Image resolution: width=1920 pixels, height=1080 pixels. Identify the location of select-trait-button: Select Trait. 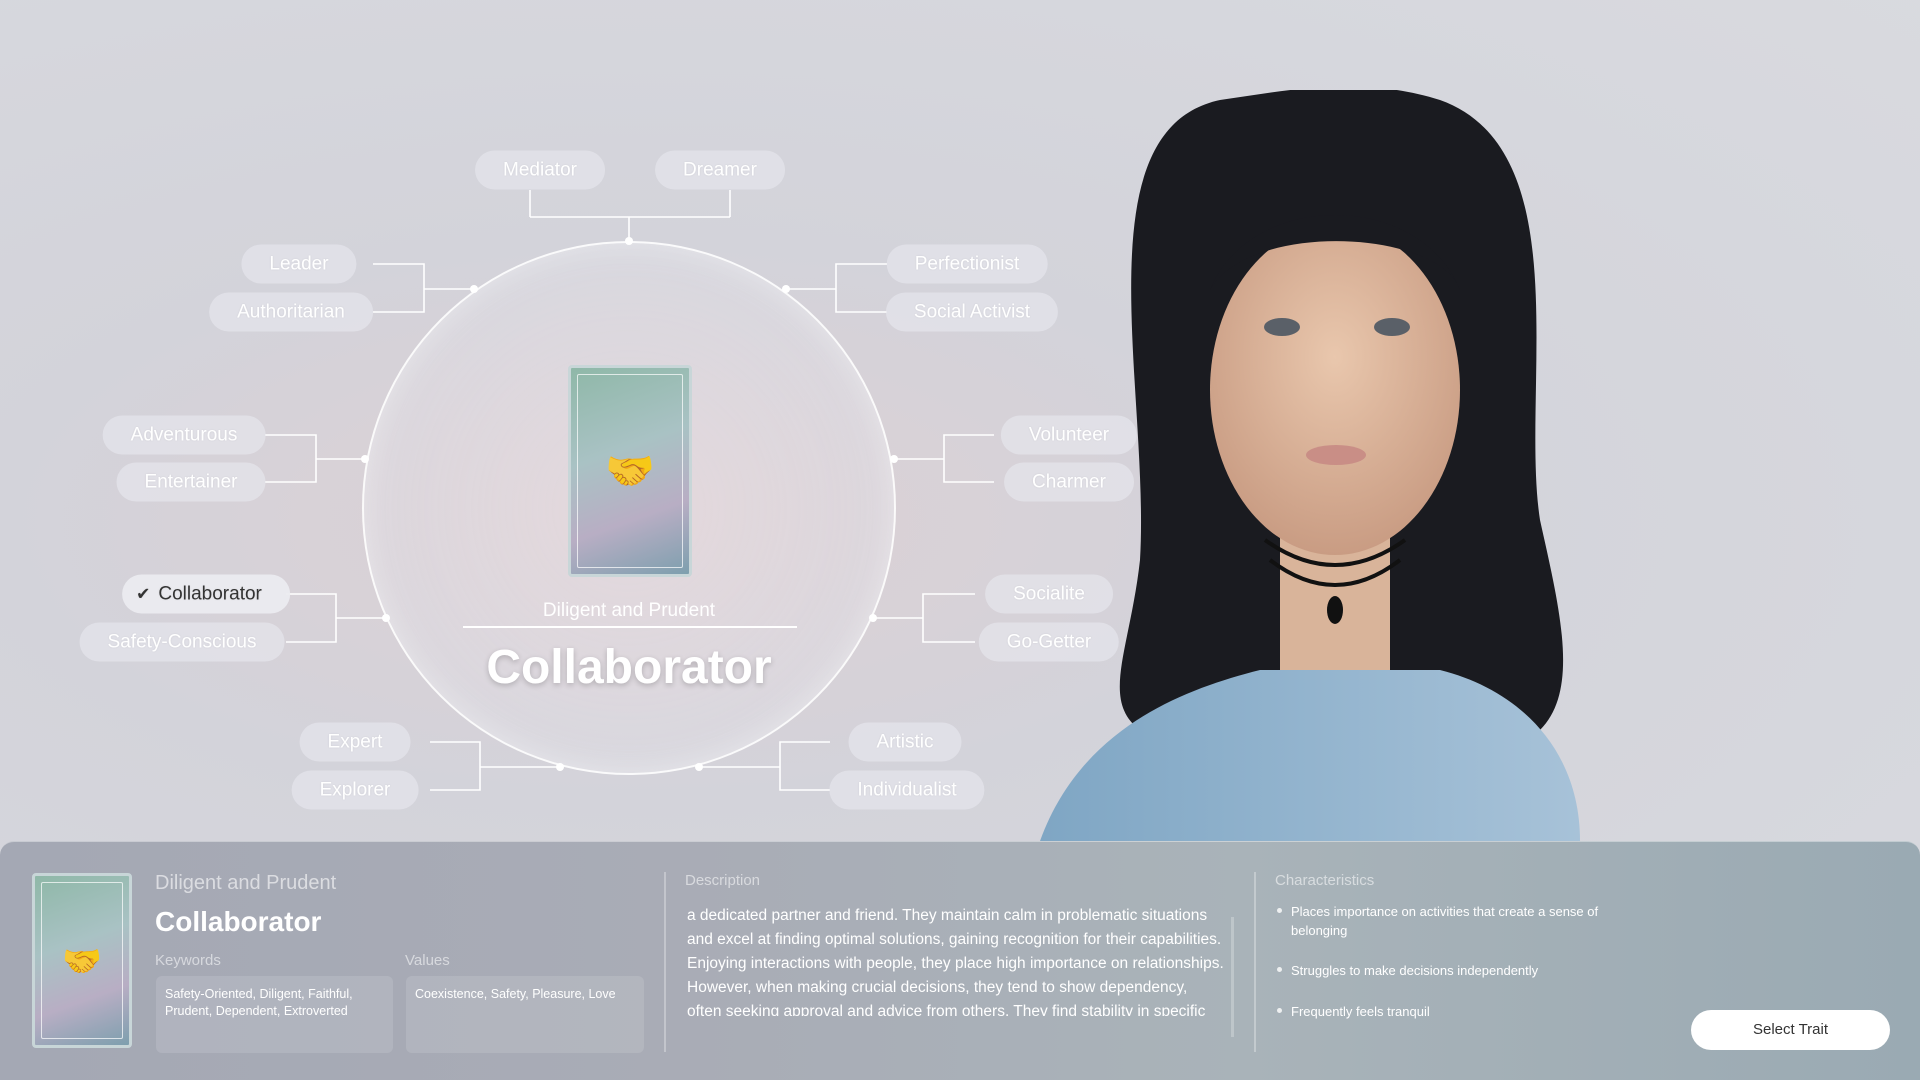
(1790, 1030).